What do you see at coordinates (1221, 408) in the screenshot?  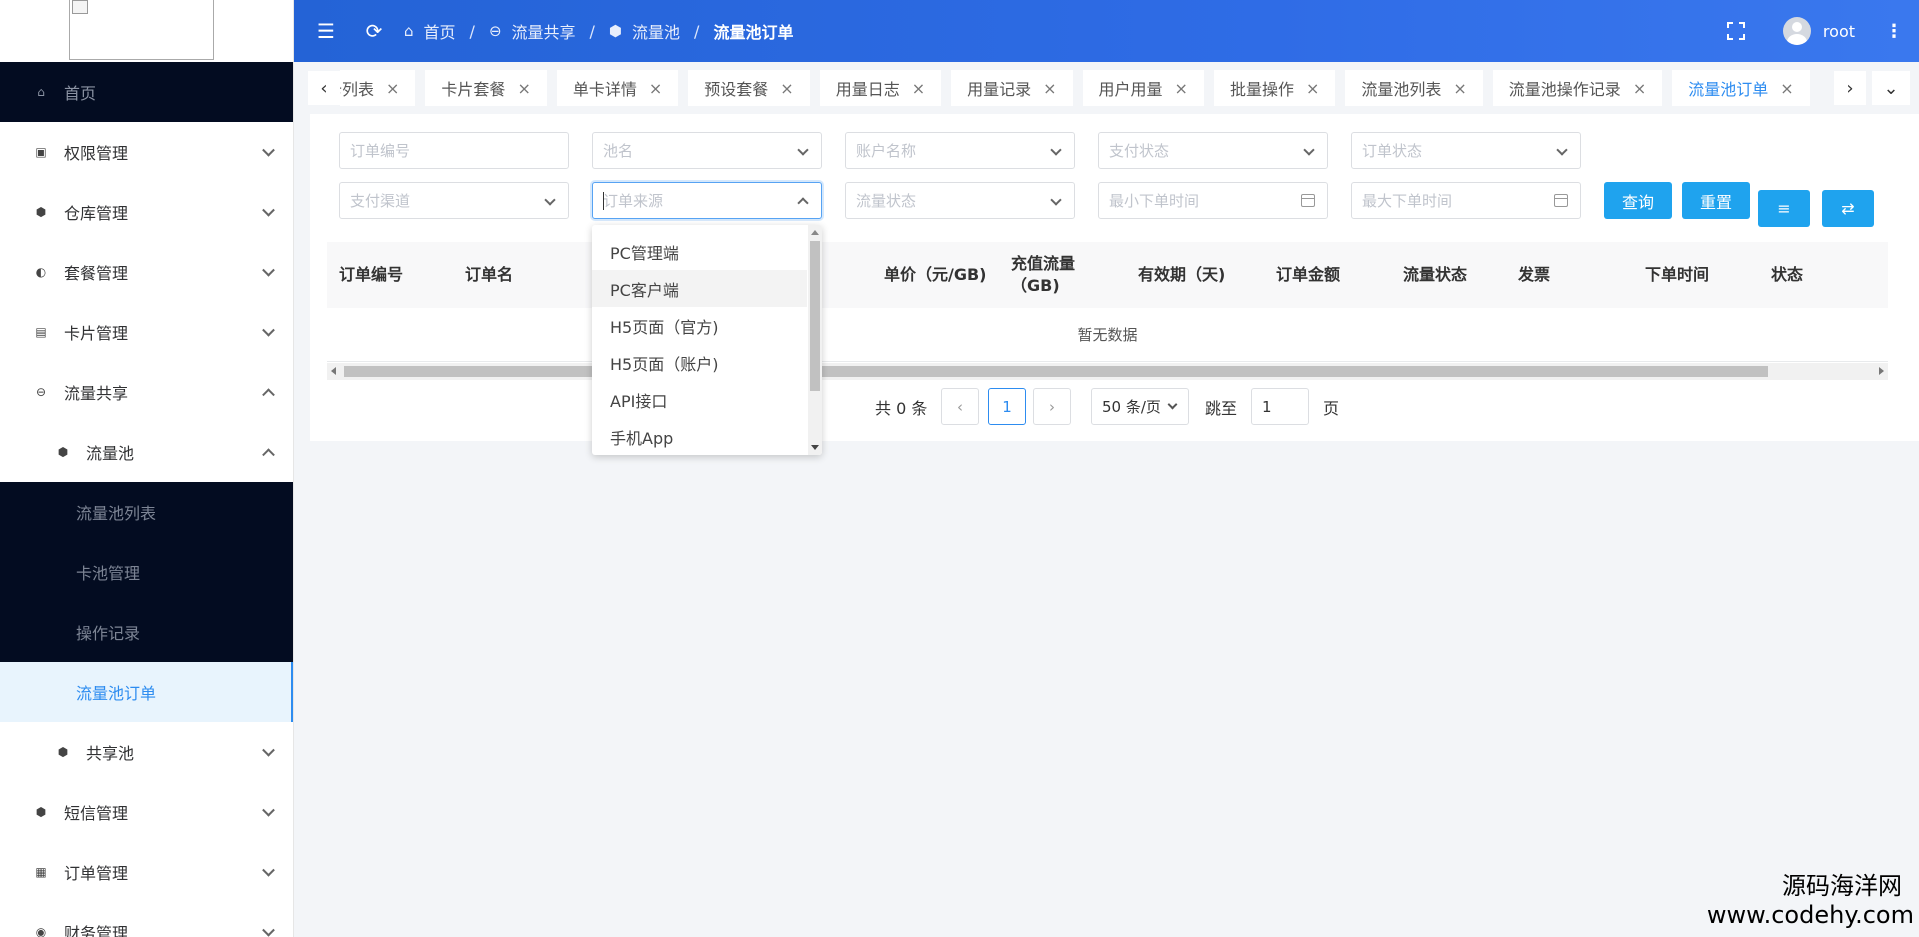 I see `jump-label: 跳至` at bounding box center [1221, 408].